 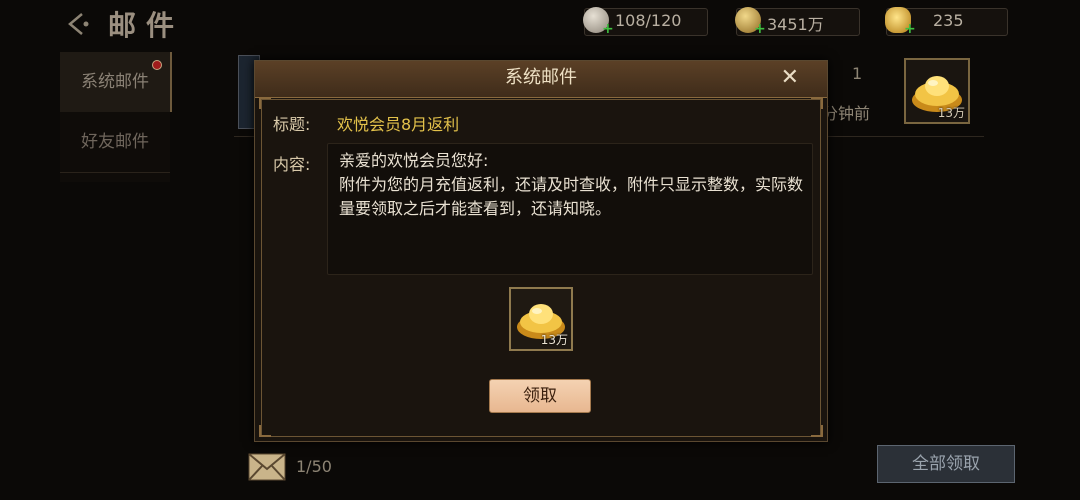 I want to click on resource-coin: + 3451万, so click(x=797, y=22).